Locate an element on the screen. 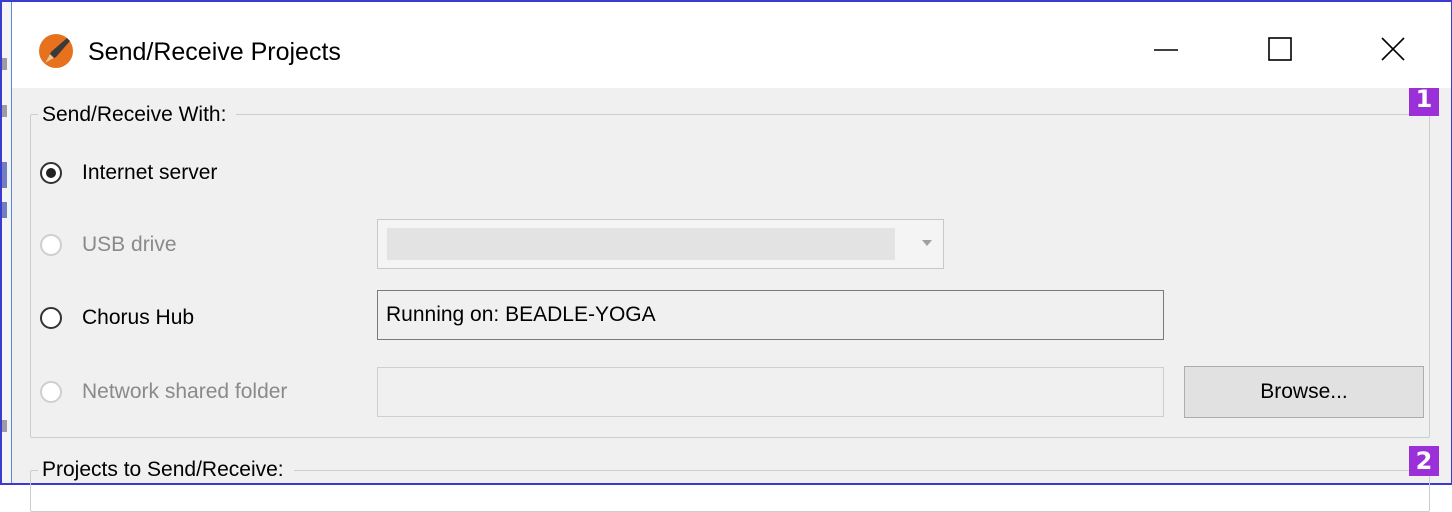  network-folder-label: Network shared folder is located at coordinates (185, 391).